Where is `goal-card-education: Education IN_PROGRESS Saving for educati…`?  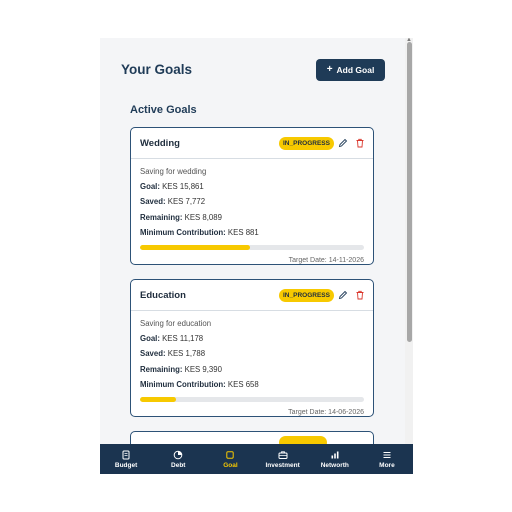 goal-card-education: Education IN_PROGRESS Saving for educati… is located at coordinates (252, 348).